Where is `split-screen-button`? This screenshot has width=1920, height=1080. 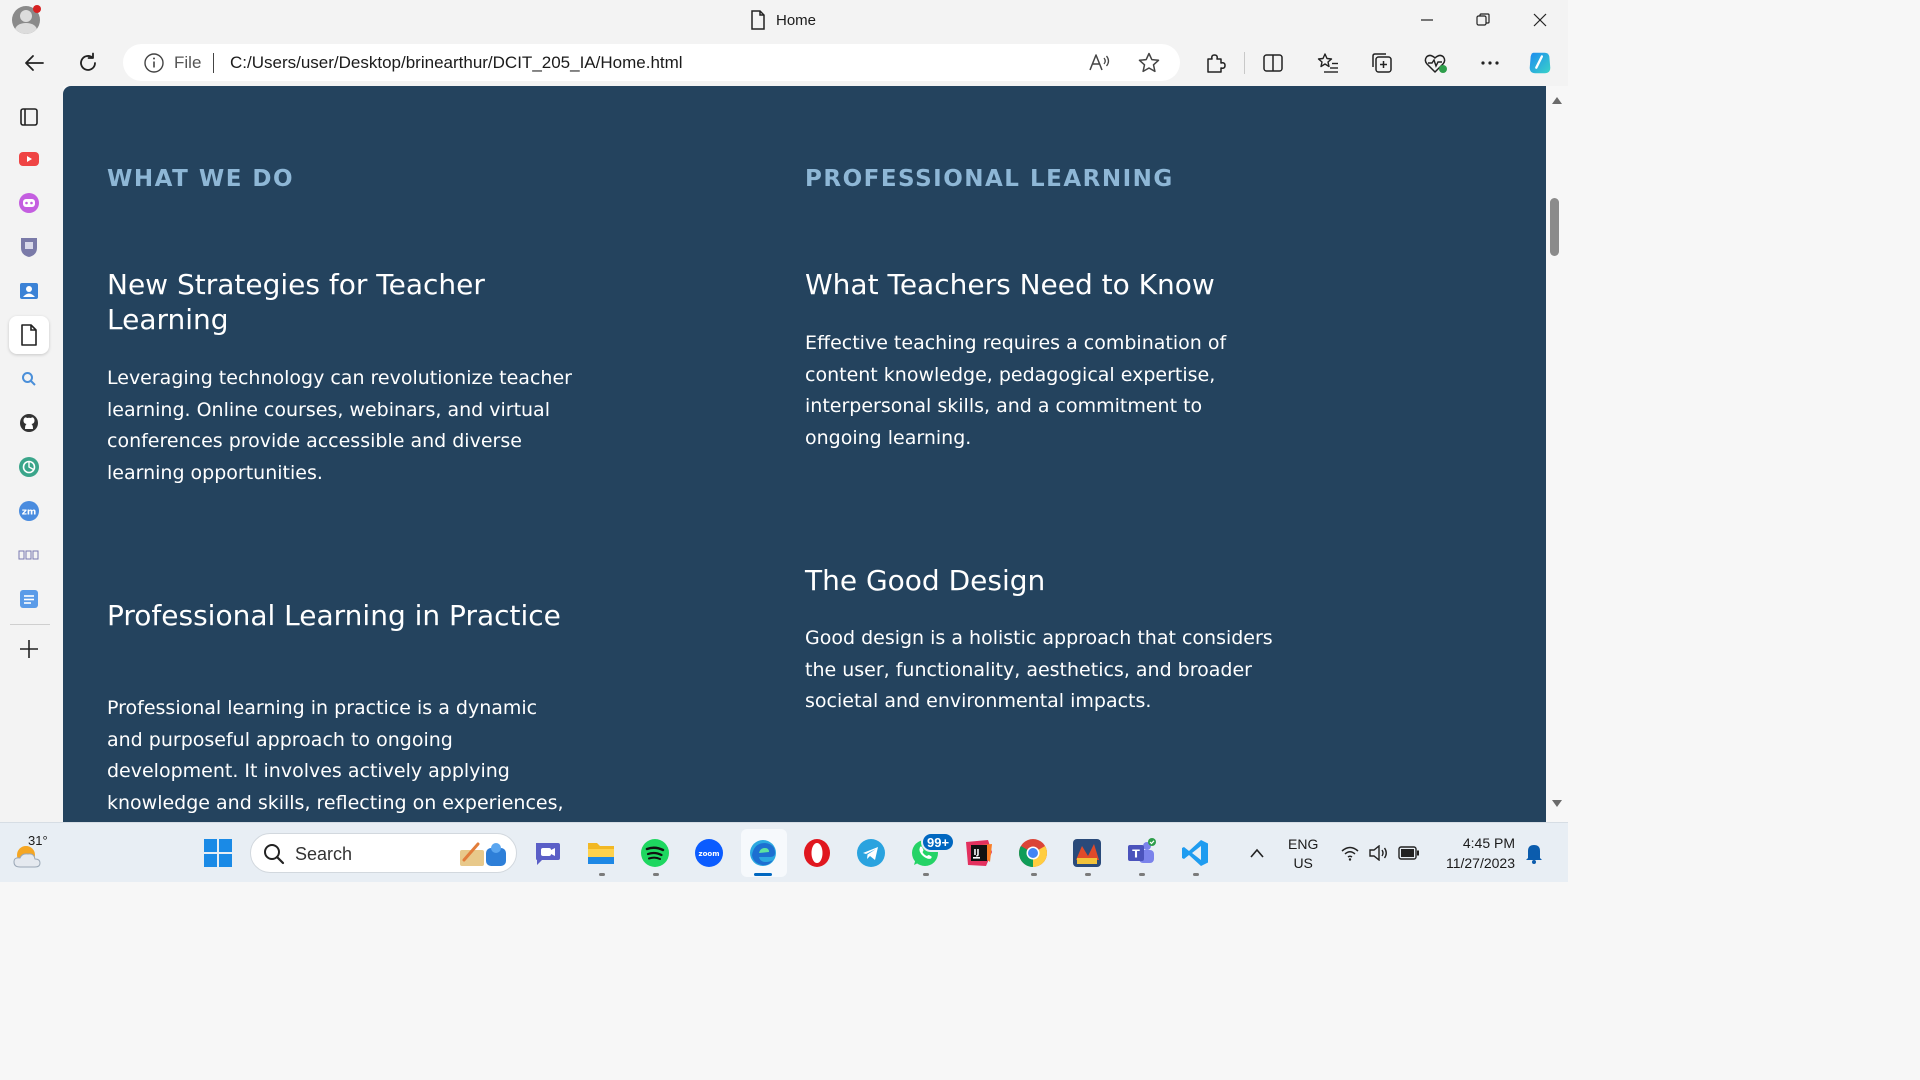
split-screen-button is located at coordinates (1273, 63).